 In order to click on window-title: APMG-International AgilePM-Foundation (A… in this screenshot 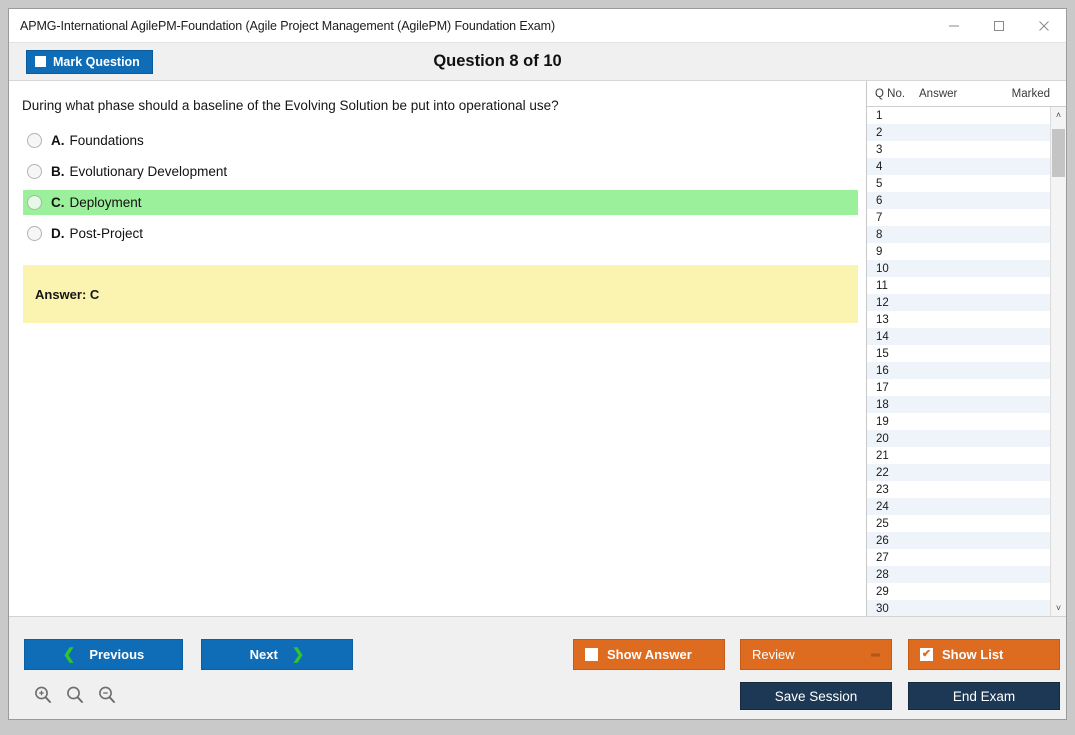, I will do `click(288, 25)`.